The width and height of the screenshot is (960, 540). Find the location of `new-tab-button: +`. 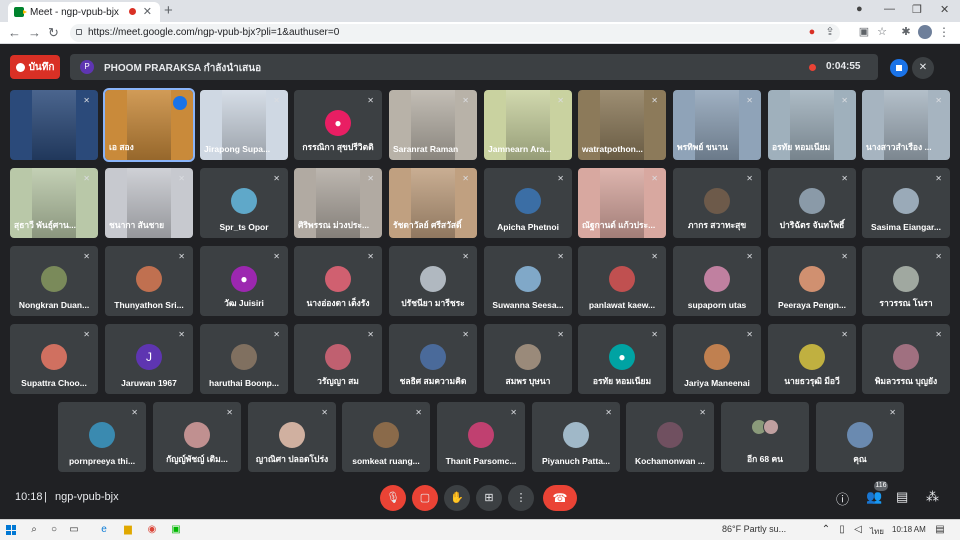

new-tab-button: + is located at coordinates (168, 10).